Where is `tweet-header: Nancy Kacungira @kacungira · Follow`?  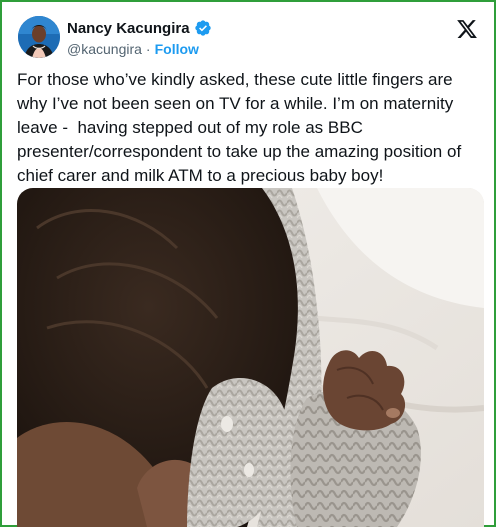
tweet-header: Nancy Kacungira @kacungira · Follow is located at coordinates (248, 37).